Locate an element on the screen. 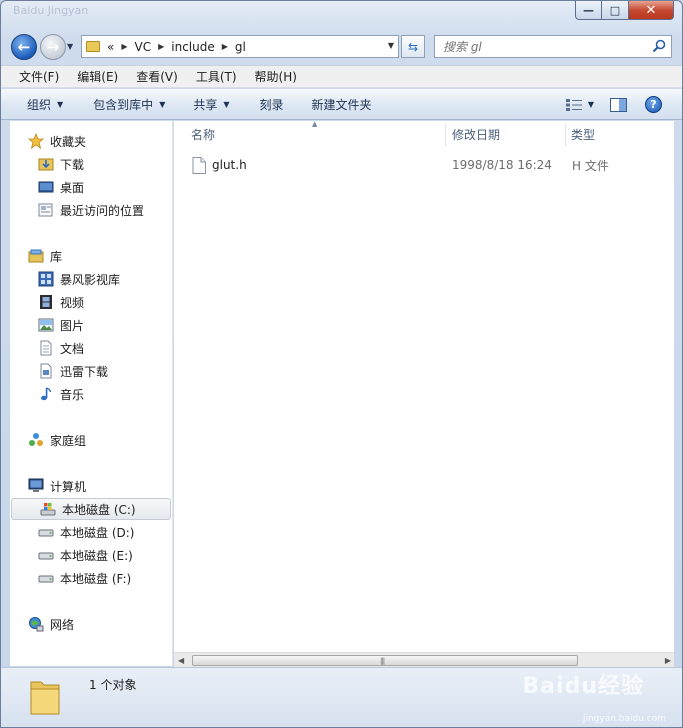 The height and width of the screenshot is (728, 683). breadcrumb-item: gl is located at coordinates (240, 47).